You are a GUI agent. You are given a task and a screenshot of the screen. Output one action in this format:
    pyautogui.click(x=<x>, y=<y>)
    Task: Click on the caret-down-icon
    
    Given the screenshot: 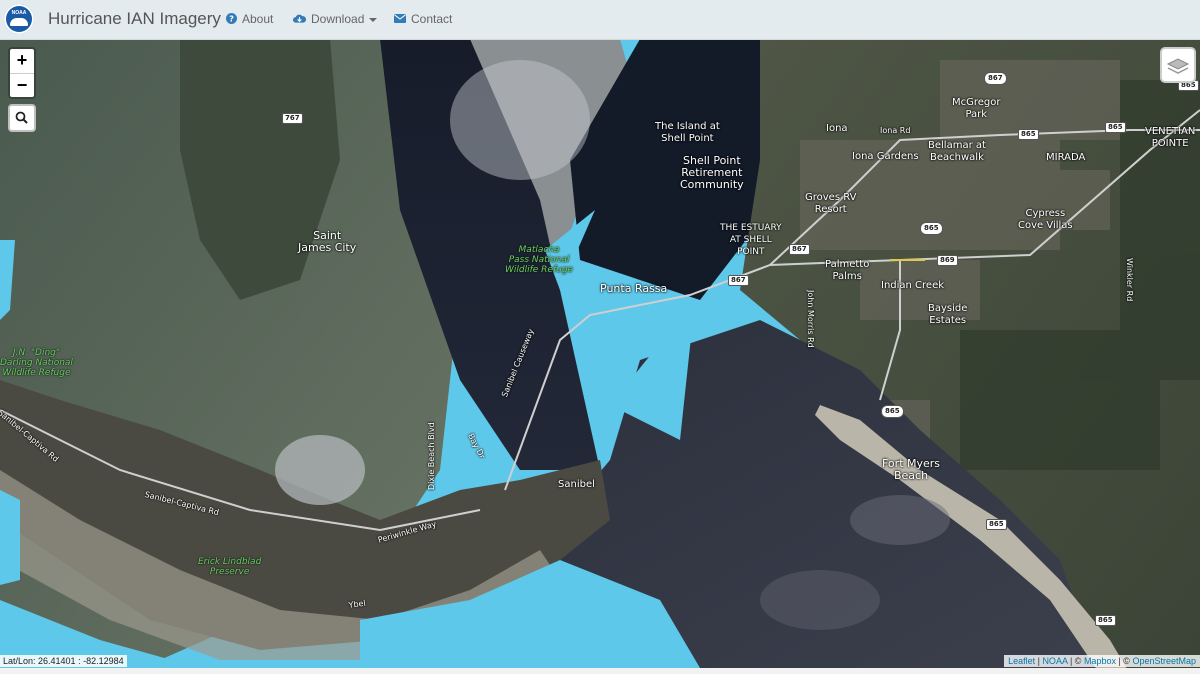 What is the action you would take?
    pyautogui.click(x=373, y=19)
    